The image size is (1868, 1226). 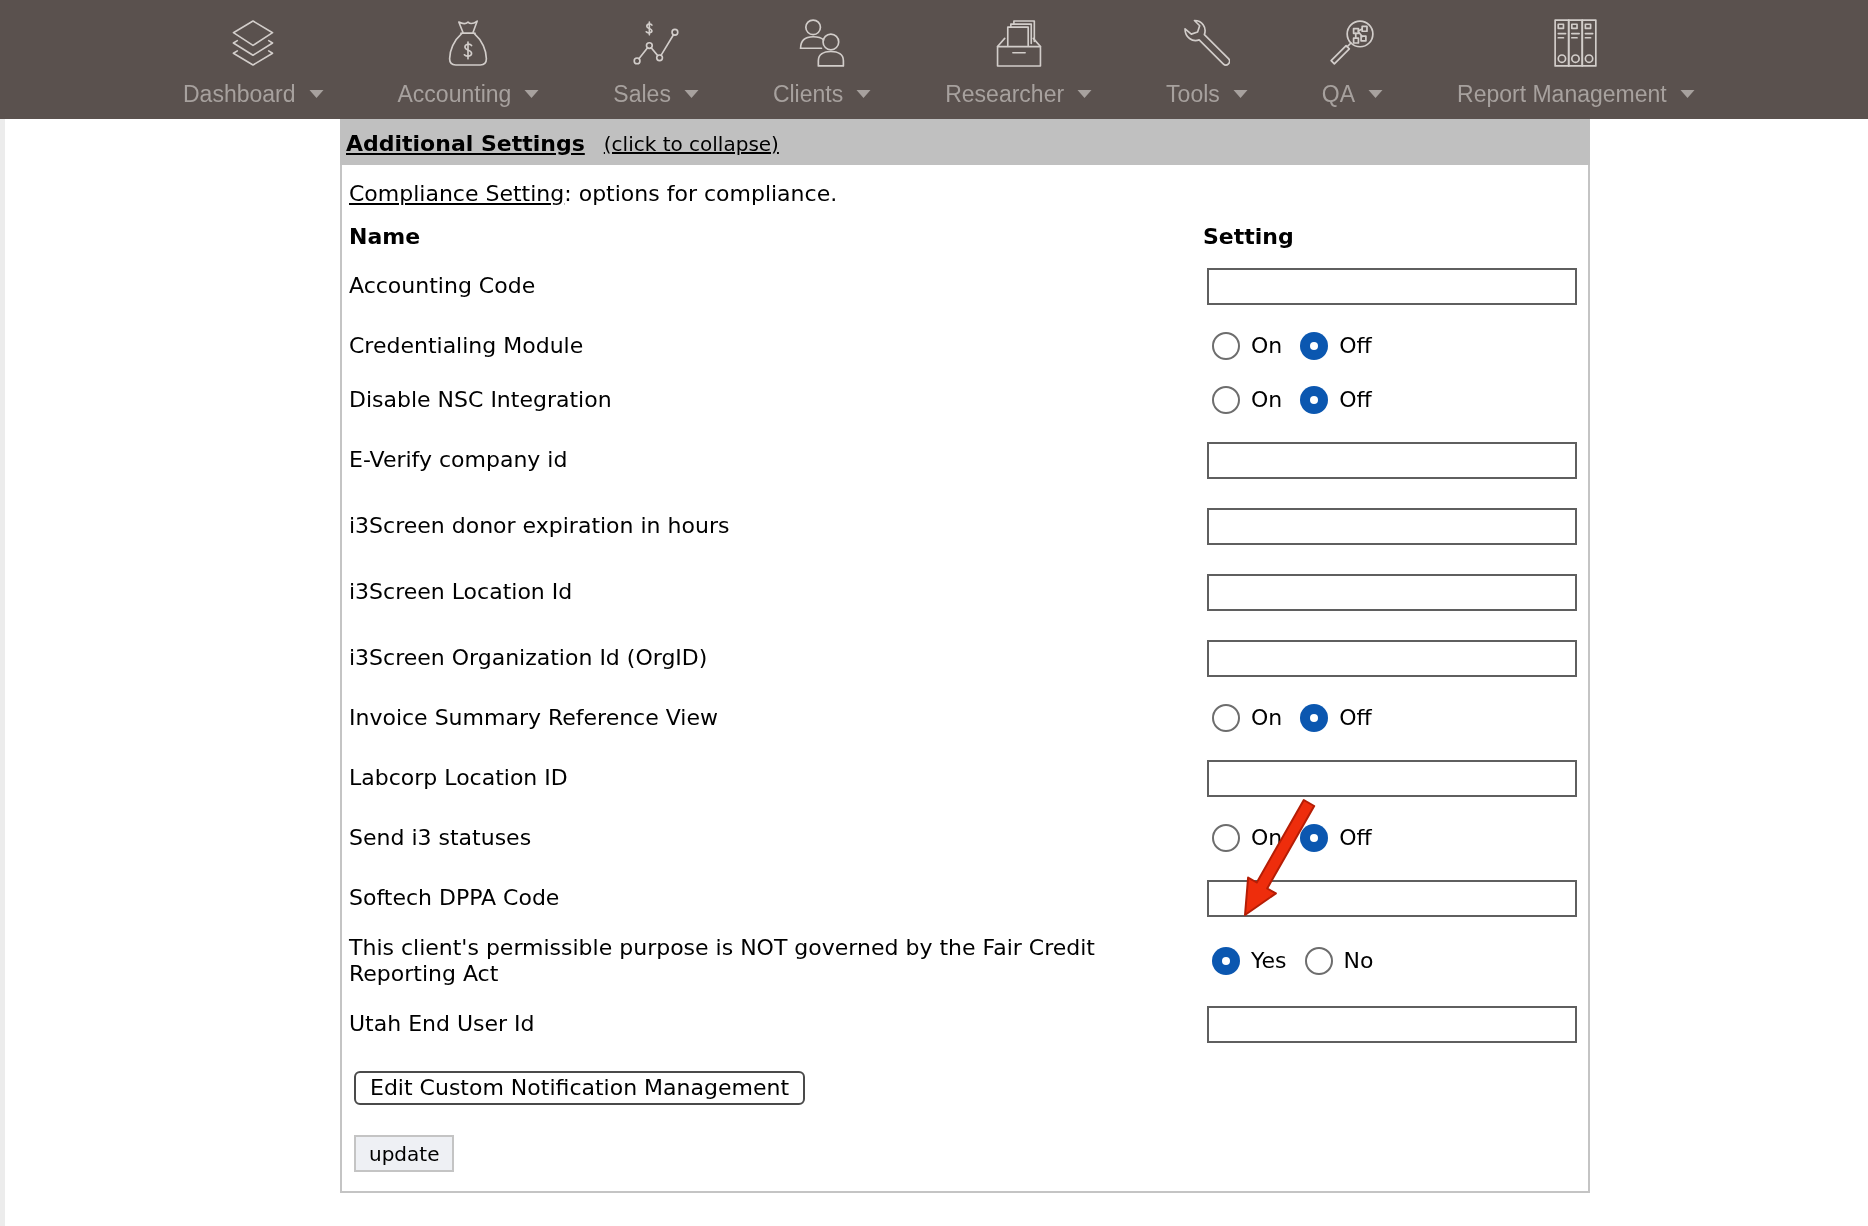 I want to click on wrench-icon, so click(x=1206, y=43).